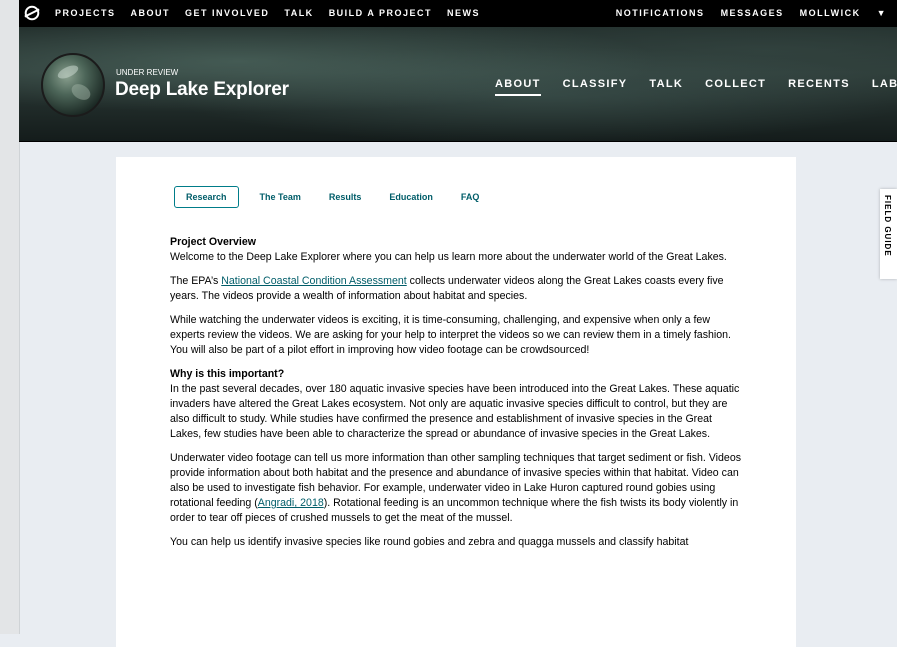 This screenshot has width=897, height=647. Describe the element at coordinates (752, 13) in the screenshot. I see `messages-link: MESSAGES` at that location.